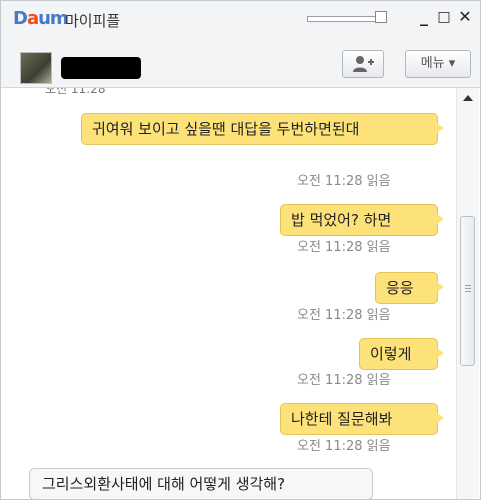 The image size is (481, 500). What do you see at coordinates (438, 64) in the screenshot?
I see `menu-button: 메뉴 ▾` at bounding box center [438, 64].